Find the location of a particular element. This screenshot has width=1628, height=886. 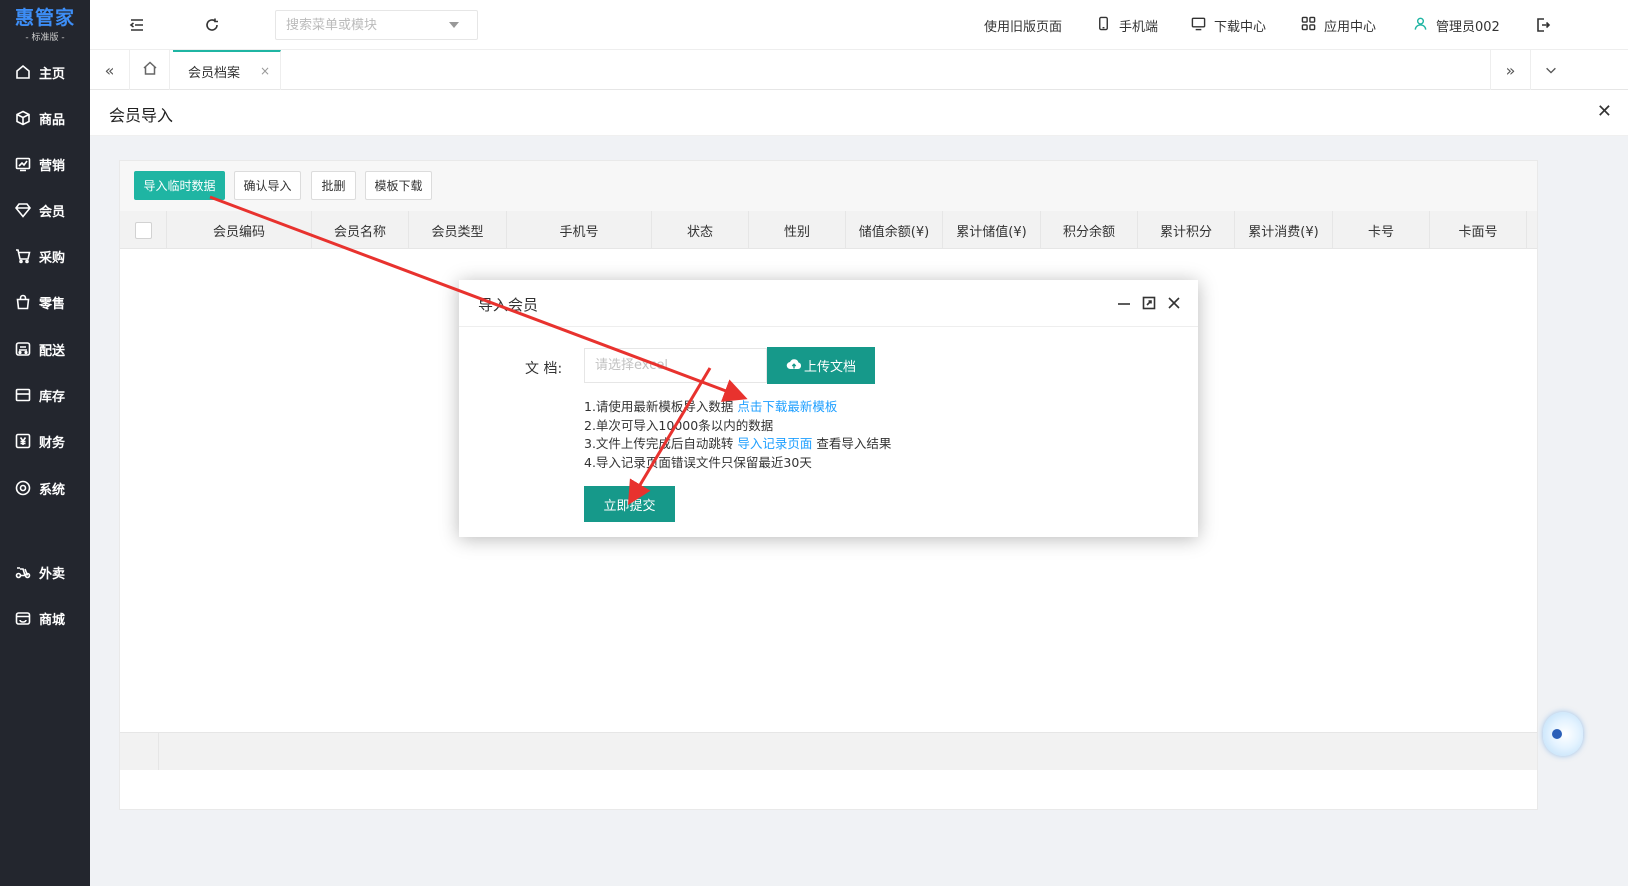

old-page-link: 使用旧版页面 is located at coordinates (1023, 25).